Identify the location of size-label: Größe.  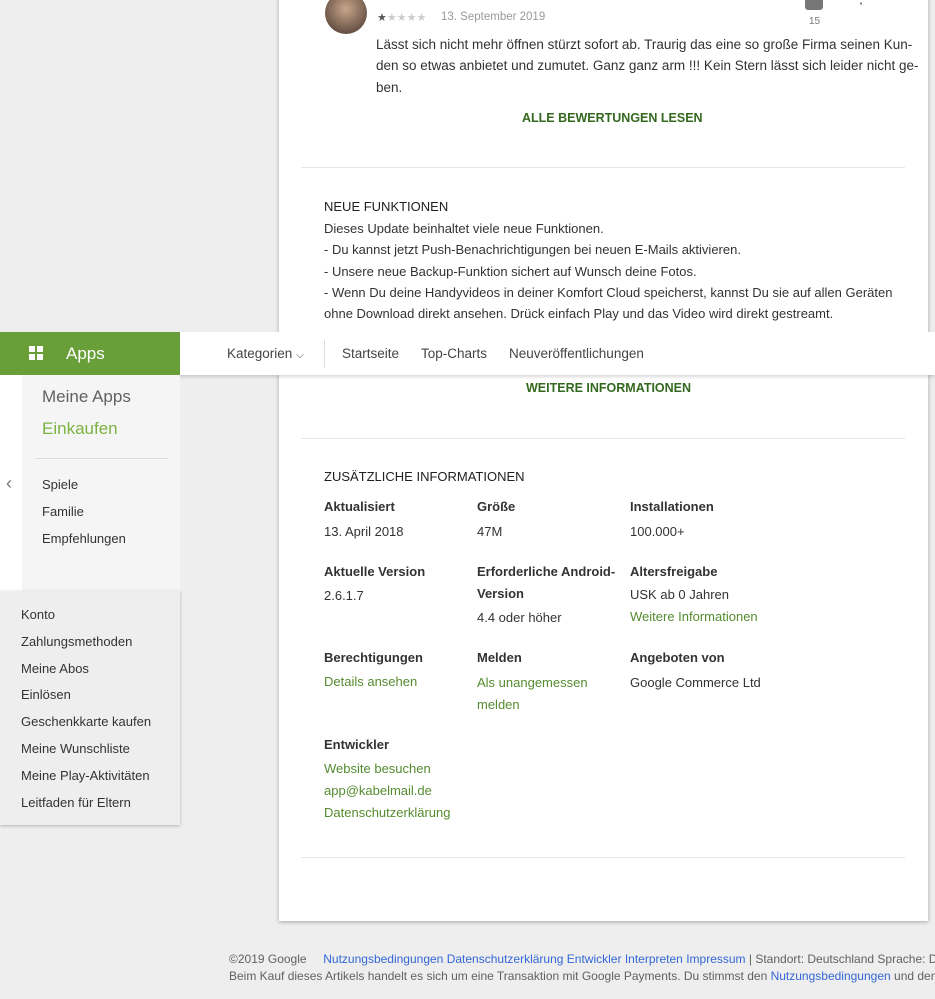
(496, 506).